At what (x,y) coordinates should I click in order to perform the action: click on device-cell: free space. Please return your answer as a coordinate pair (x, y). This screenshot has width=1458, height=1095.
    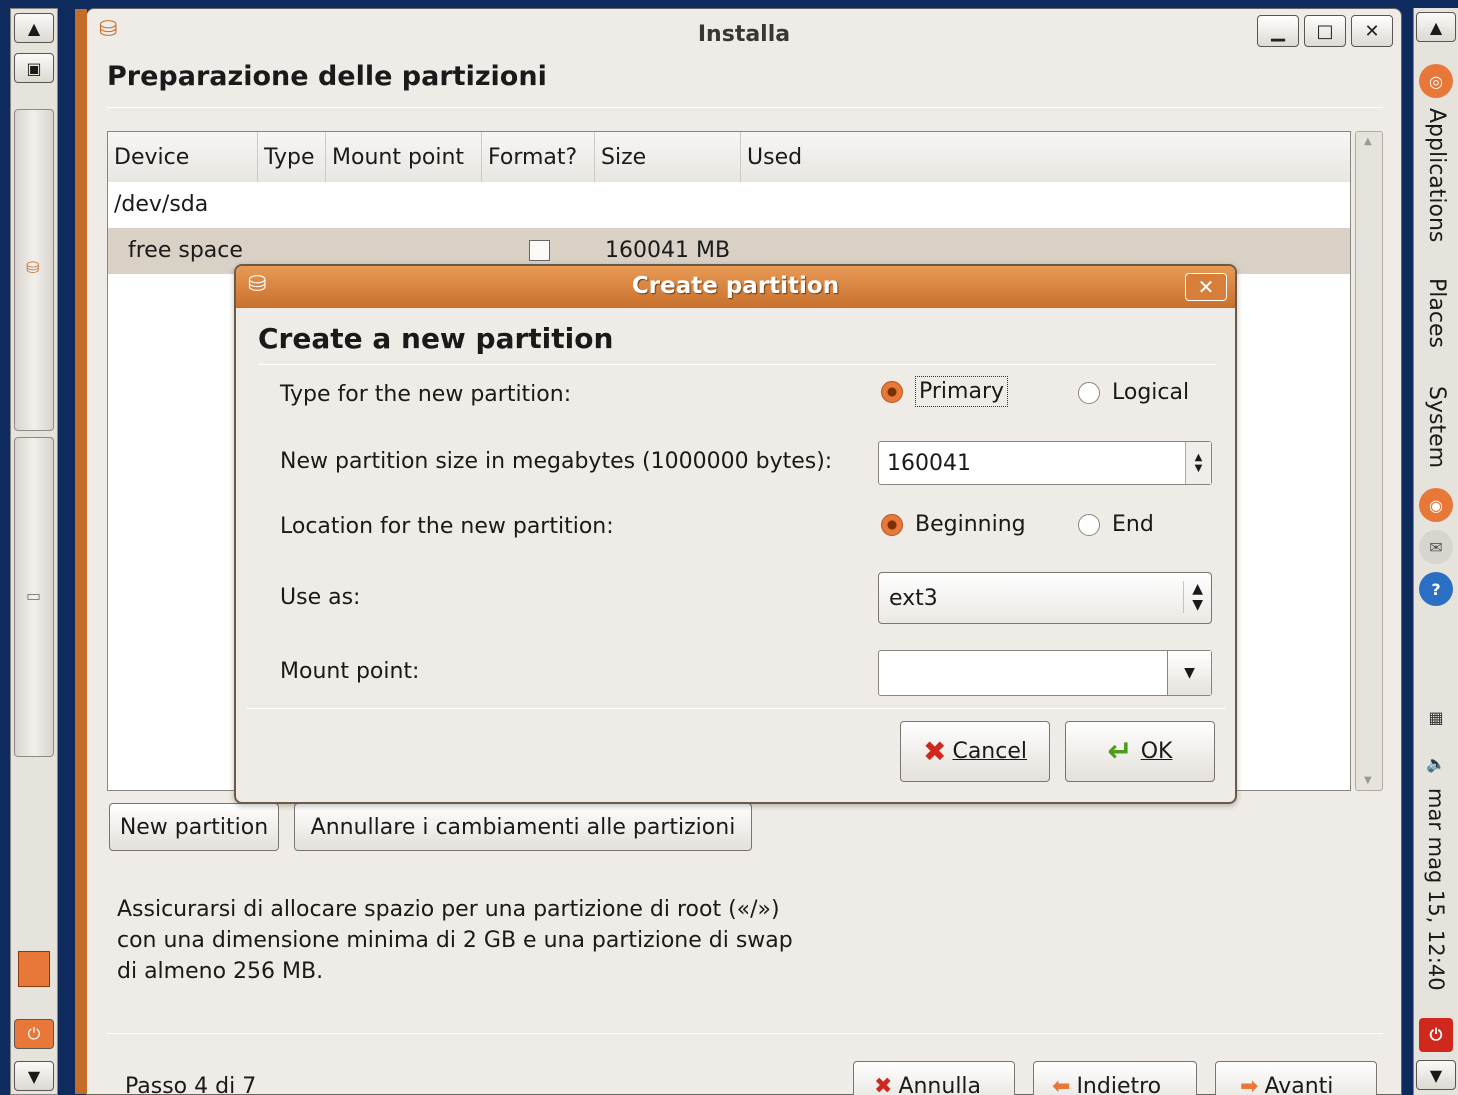
    Looking at the image, I should click on (185, 250).